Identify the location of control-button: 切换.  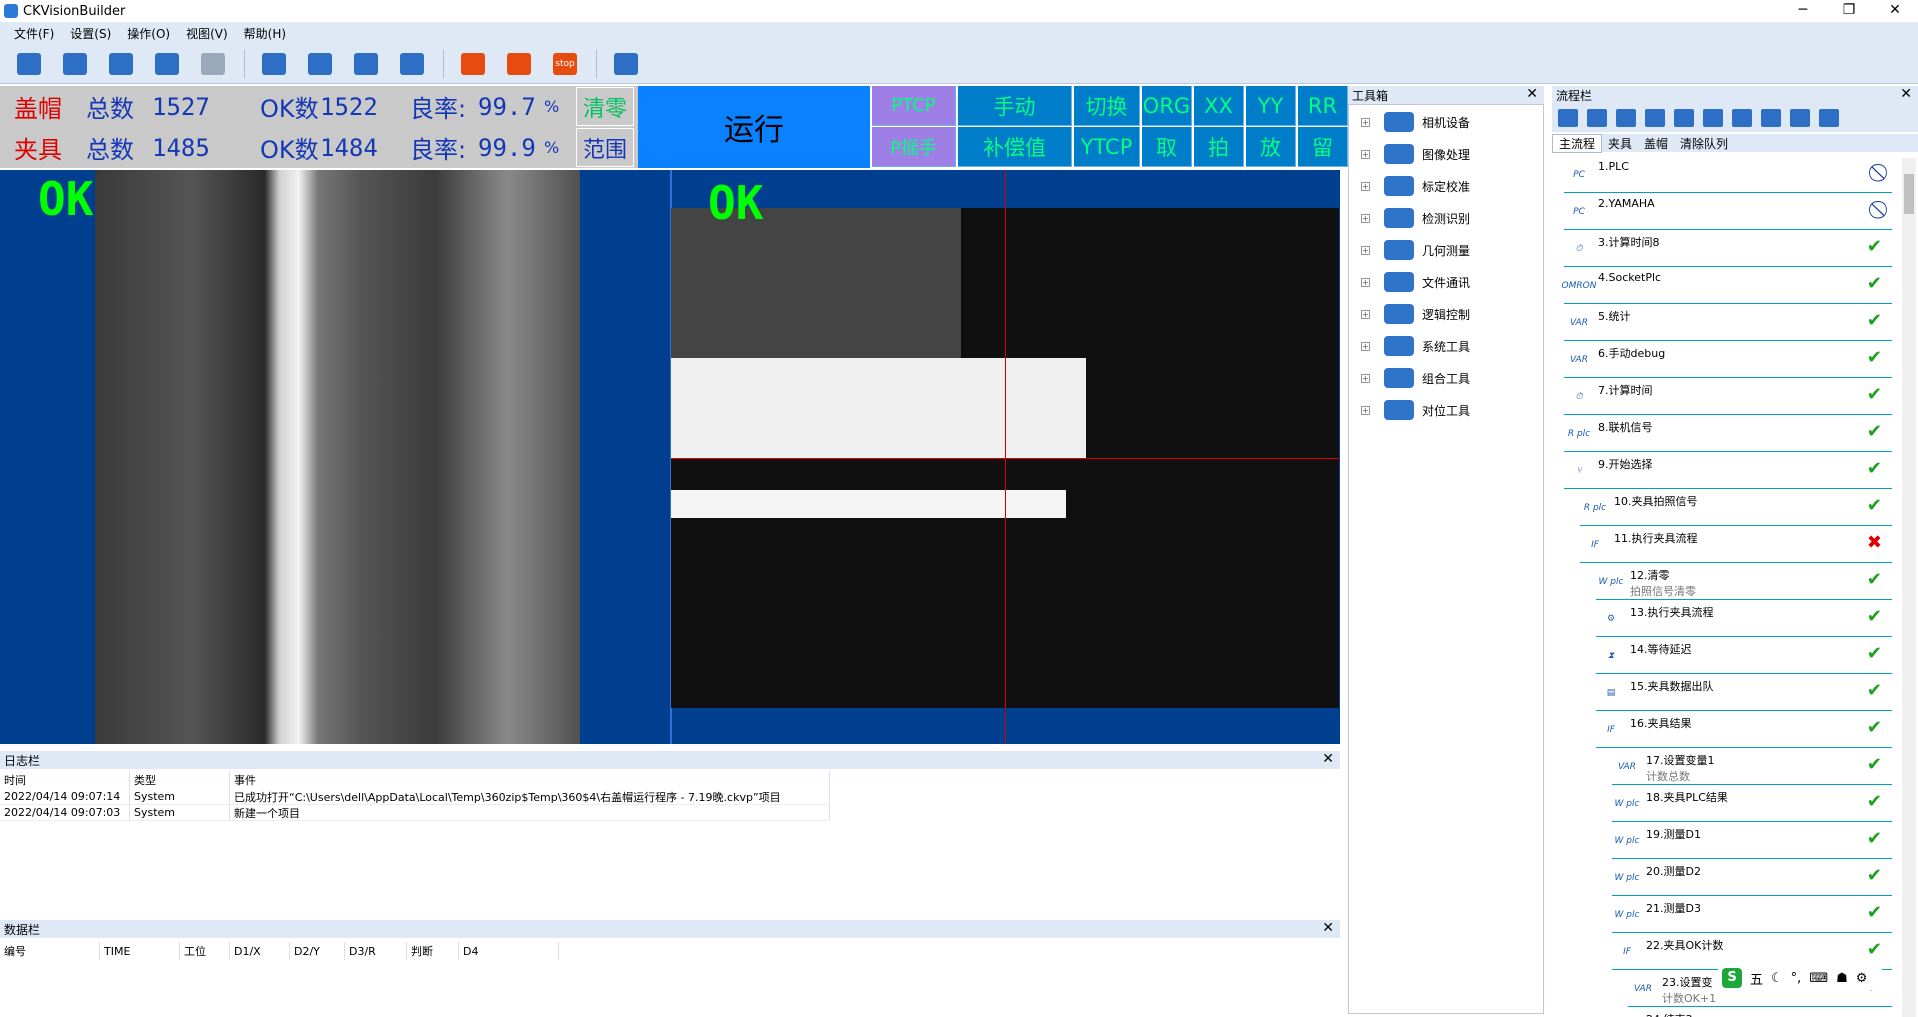
(1107, 106).